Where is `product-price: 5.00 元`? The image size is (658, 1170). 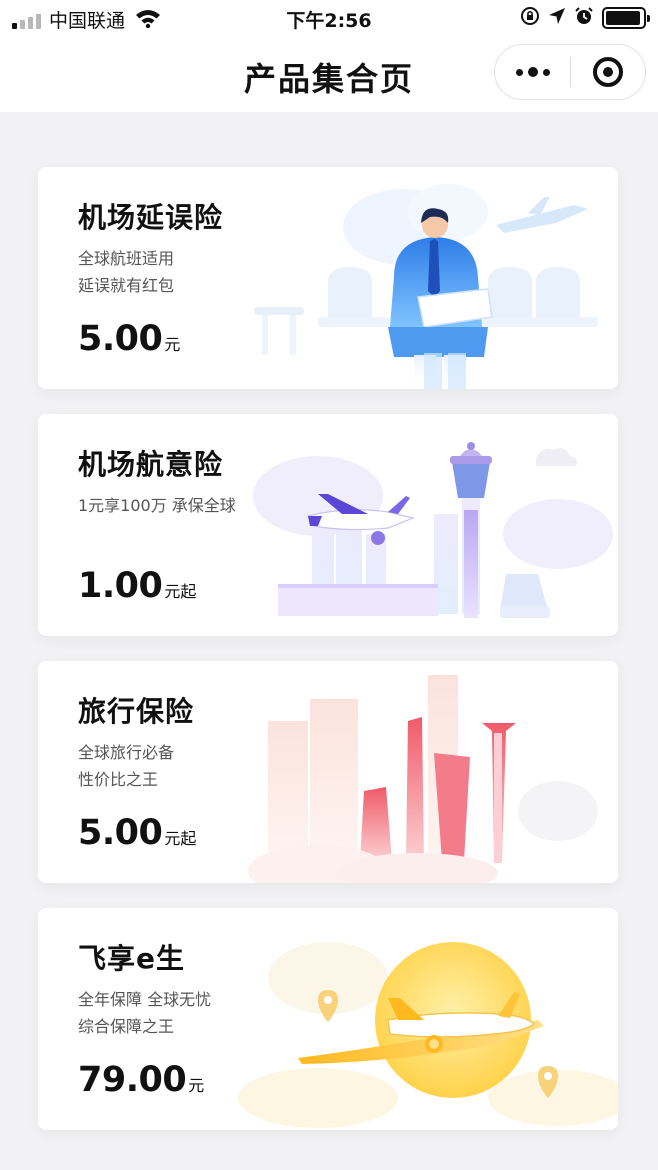 product-price: 5.00 元 is located at coordinates (129, 339).